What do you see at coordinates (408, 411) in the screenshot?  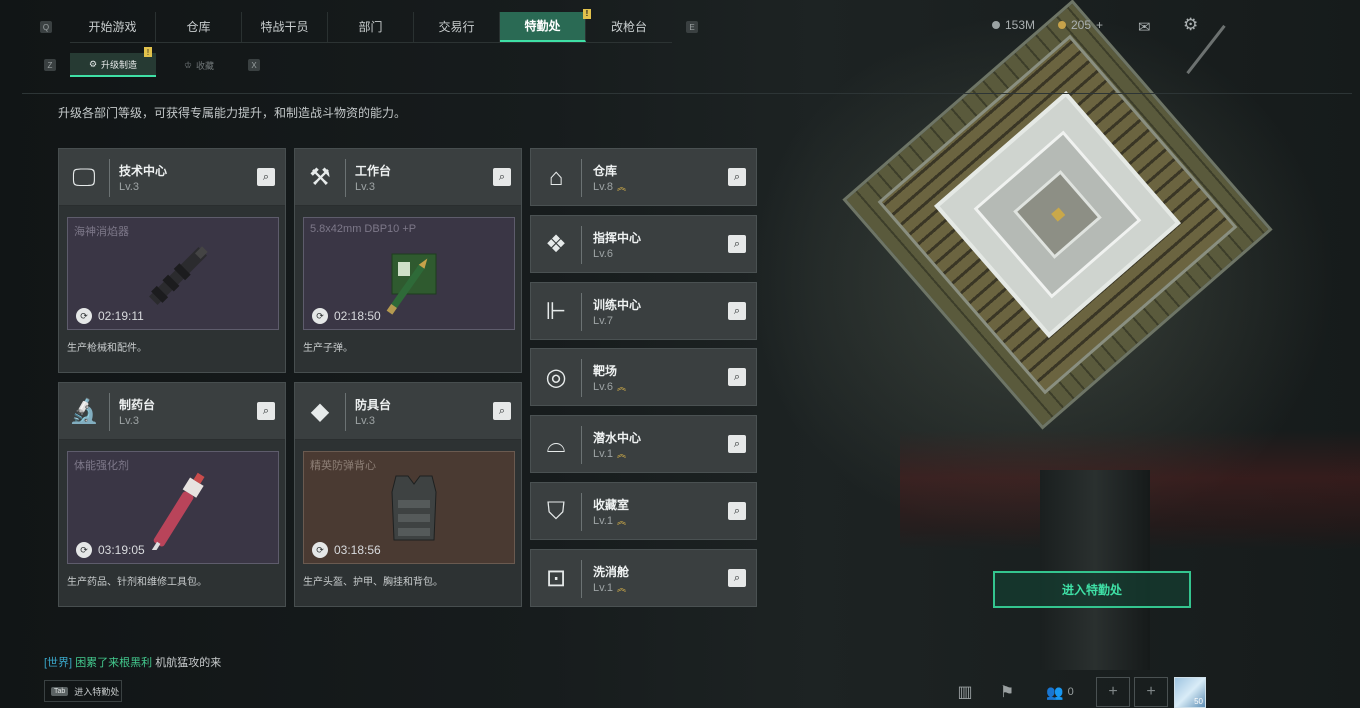 I see `card-header: ◆ 防具台 Lv.3 ⌕` at bounding box center [408, 411].